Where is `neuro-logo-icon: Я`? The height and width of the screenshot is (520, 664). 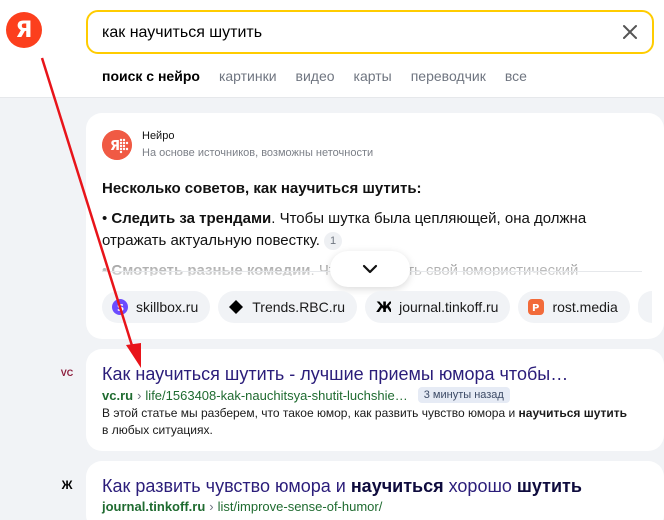
neuro-logo-icon: Я is located at coordinates (117, 145).